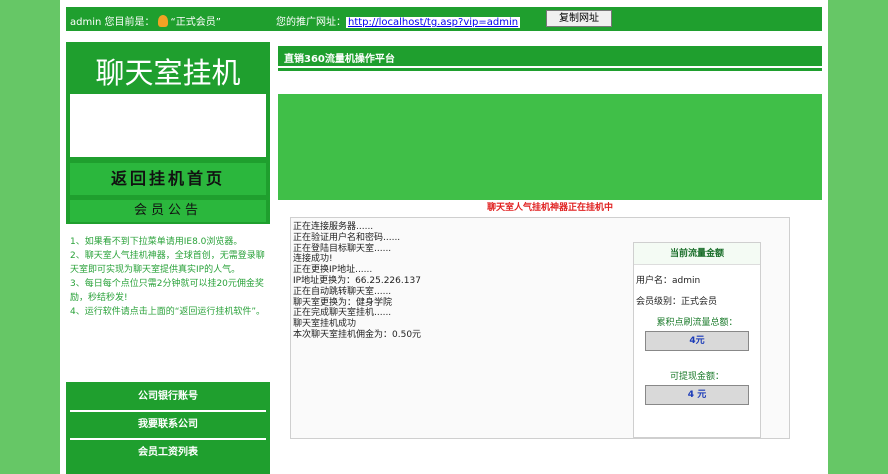  Describe the element at coordinates (696, 377) in the screenshot. I see `withdraw-amount-label: 可提现金额：` at that location.